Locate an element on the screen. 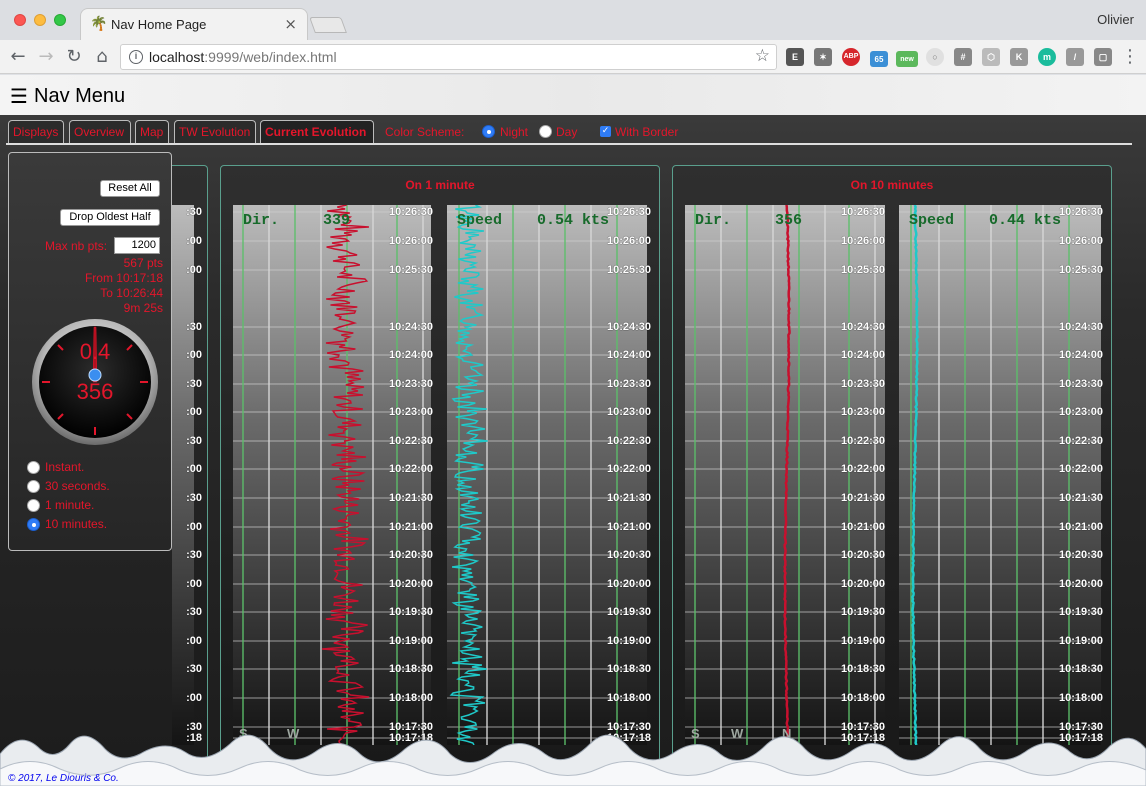 The height and width of the screenshot is (786, 1146). reset-all-button: Reset All is located at coordinates (130, 188).